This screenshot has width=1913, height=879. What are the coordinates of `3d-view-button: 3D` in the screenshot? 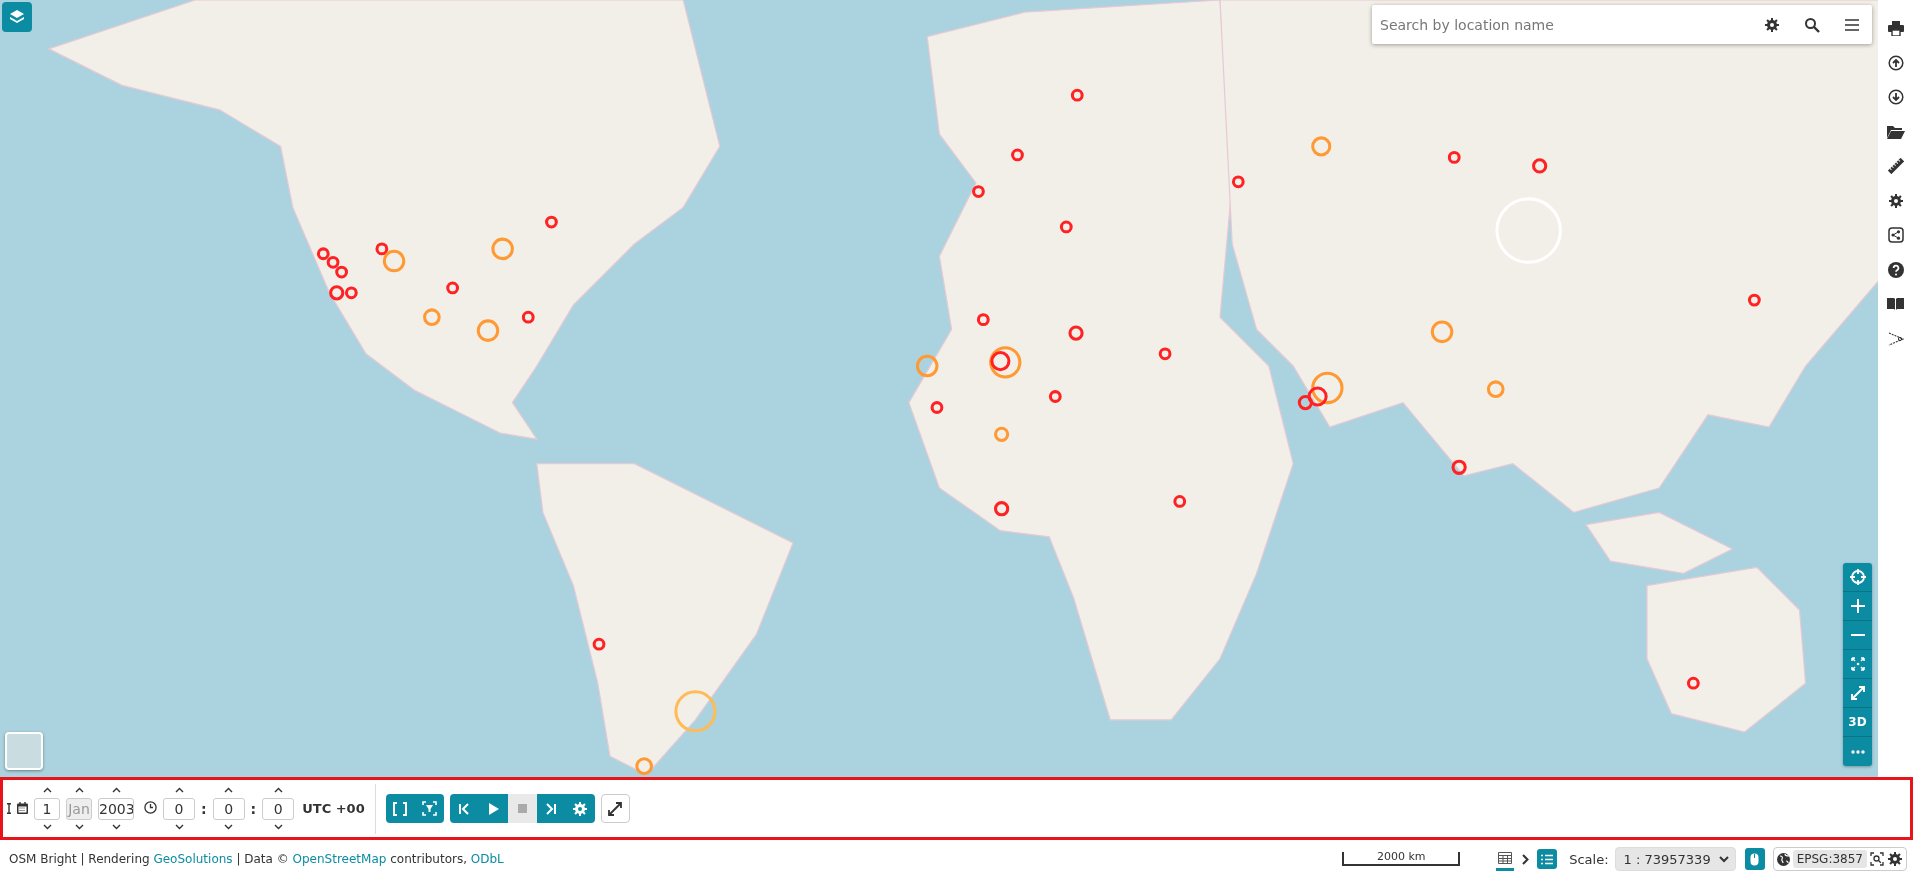 It's located at (1857, 722).